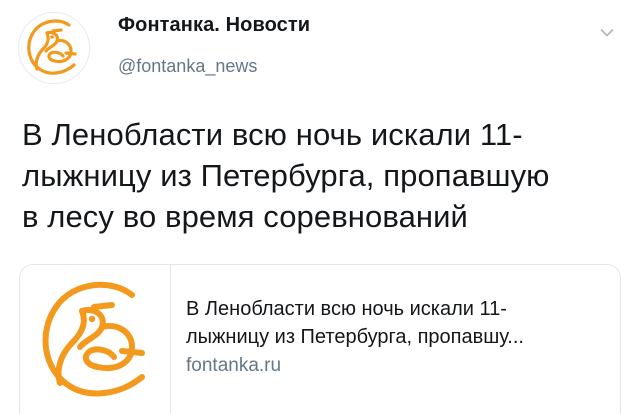  What do you see at coordinates (214, 25) in the screenshot?
I see `account-name: Фонтанка. Новости` at bounding box center [214, 25].